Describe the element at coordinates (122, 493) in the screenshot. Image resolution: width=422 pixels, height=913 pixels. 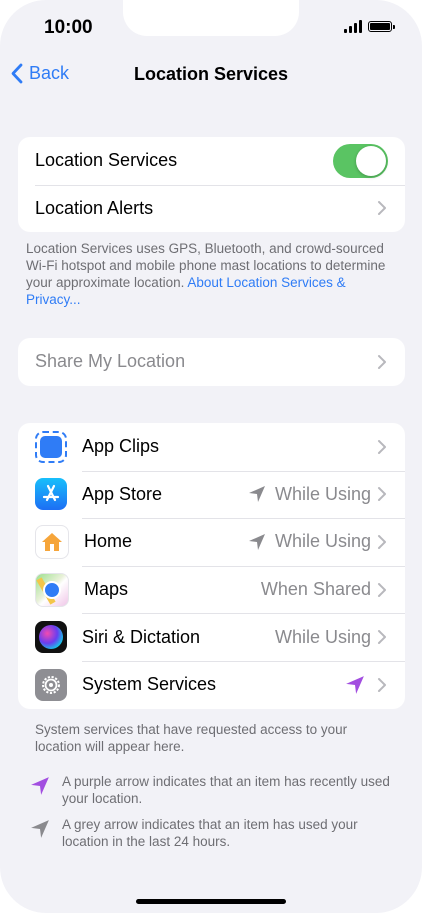
I see `app-name: App Store` at that location.